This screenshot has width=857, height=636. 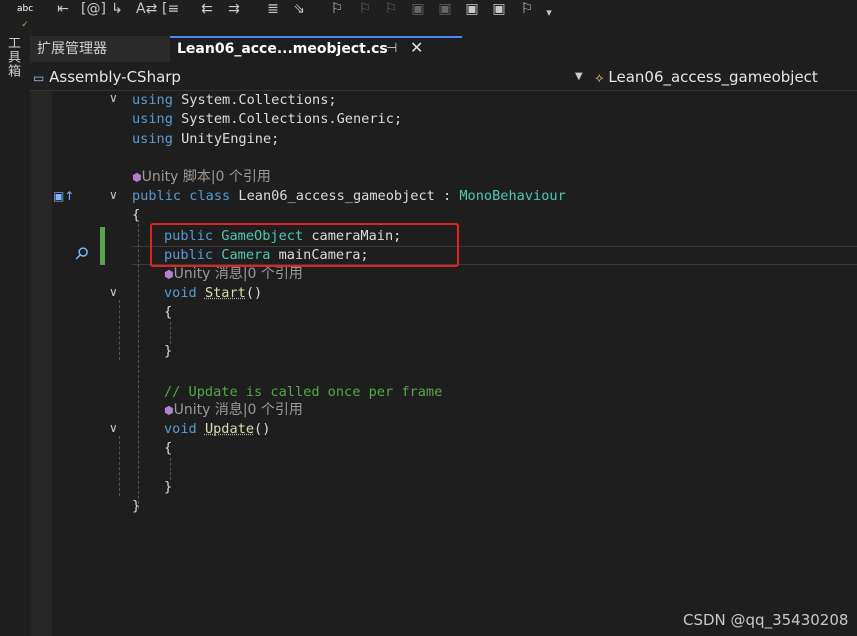 What do you see at coordinates (146, 9) in the screenshot?
I see `complete-word-icon: A⇄` at bounding box center [146, 9].